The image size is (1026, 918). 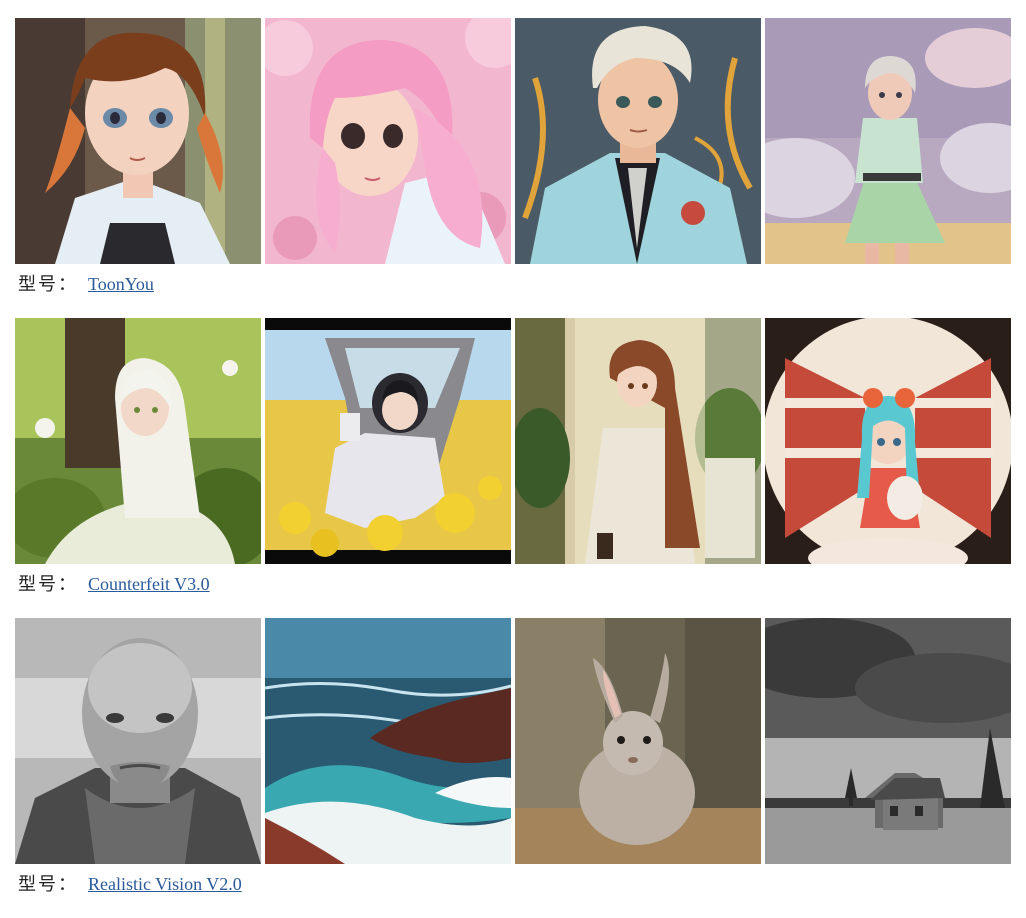 What do you see at coordinates (138, 441) in the screenshot?
I see `sample-image-anime-girl-under-tree` at bounding box center [138, 441].